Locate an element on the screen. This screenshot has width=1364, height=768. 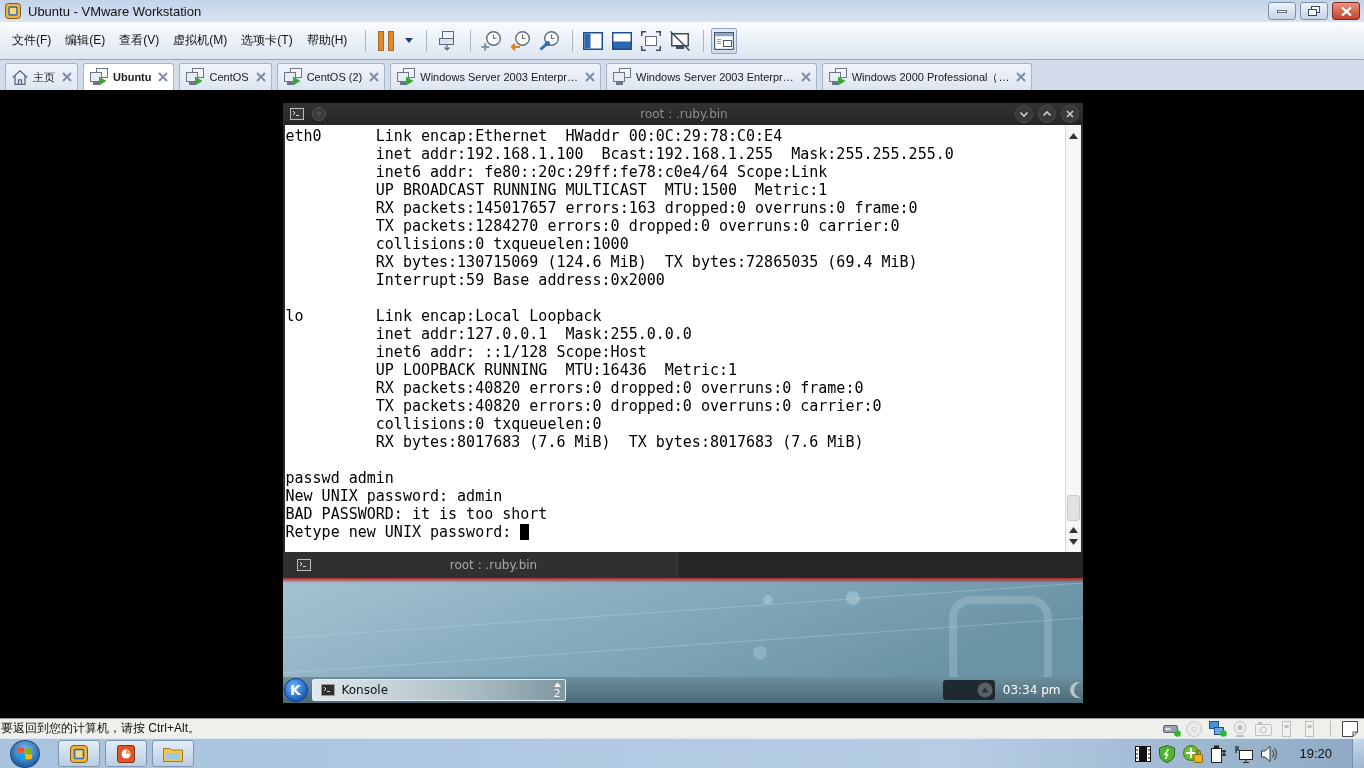
clock-plus-icon is located at coordinates (491, 40).